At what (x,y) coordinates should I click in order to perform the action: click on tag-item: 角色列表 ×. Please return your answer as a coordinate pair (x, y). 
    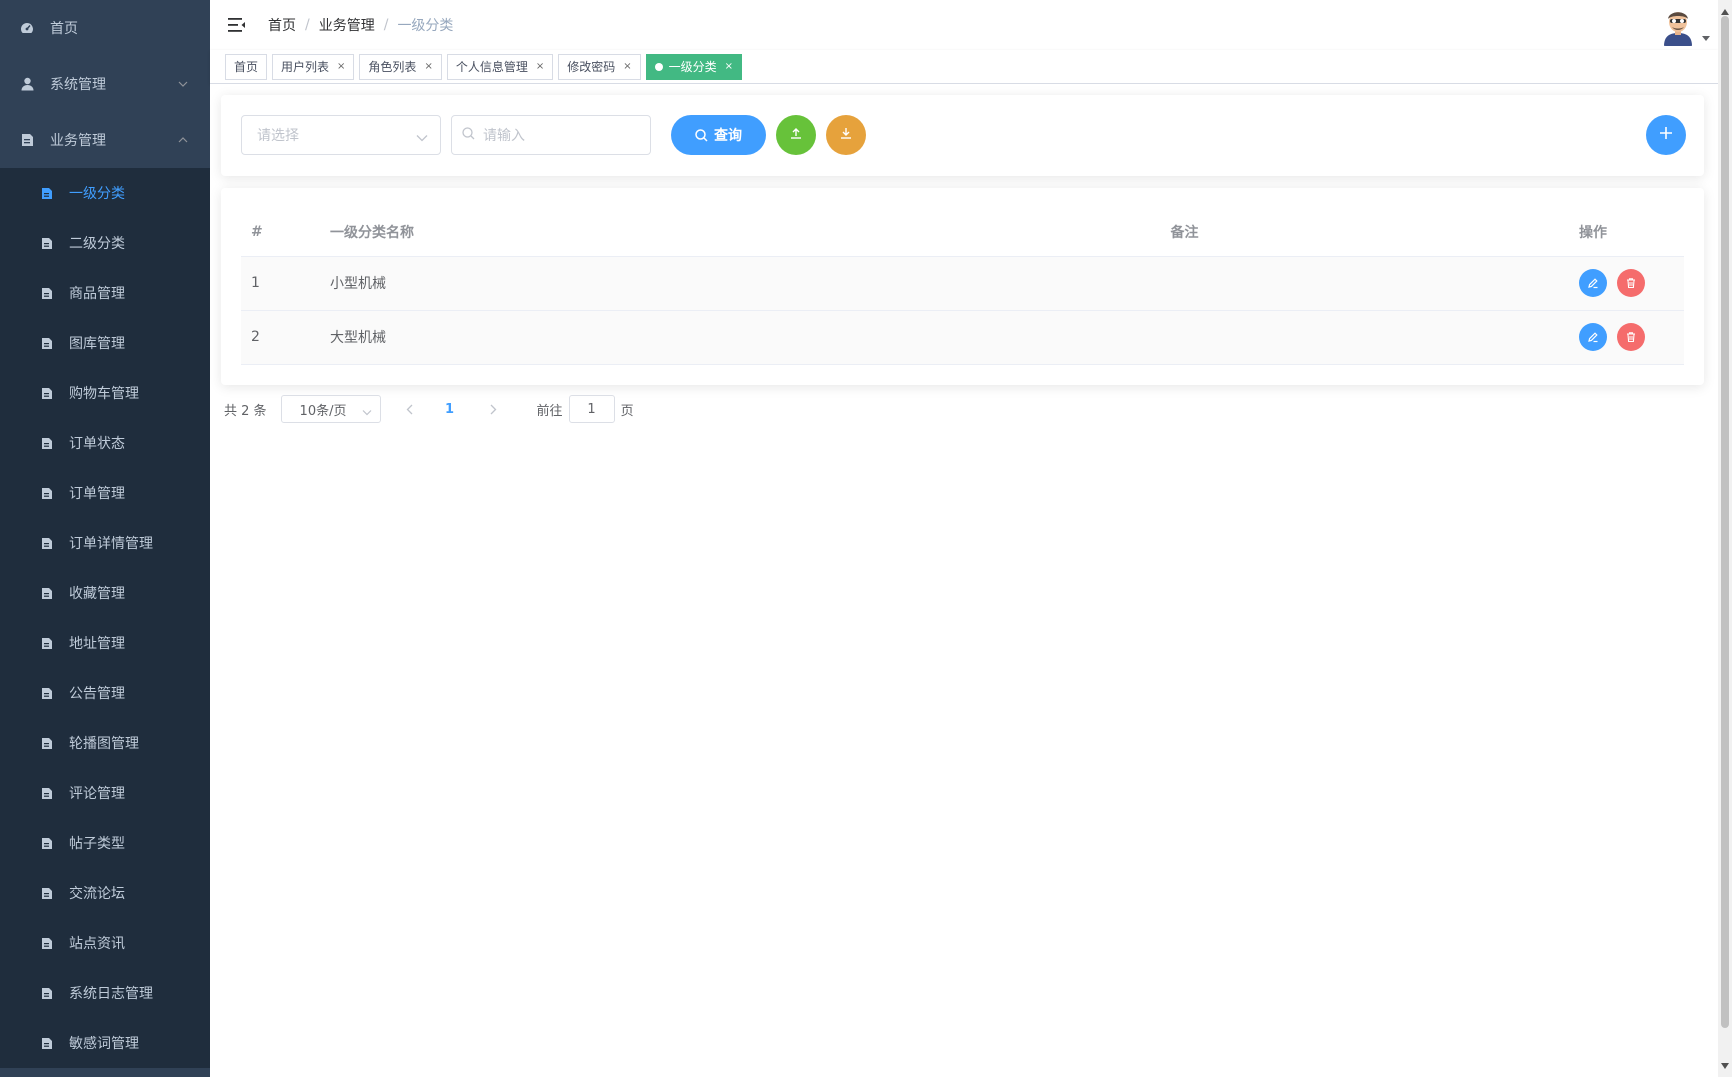
    Looking at the image, I should click on (400, 66).